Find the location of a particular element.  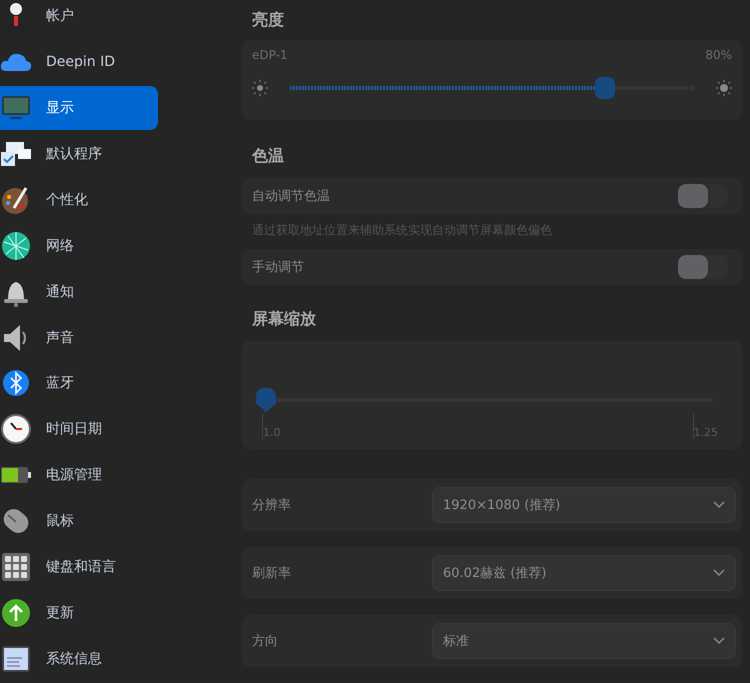

setting-label: 刷新率 is located at coordinates (272, 573).